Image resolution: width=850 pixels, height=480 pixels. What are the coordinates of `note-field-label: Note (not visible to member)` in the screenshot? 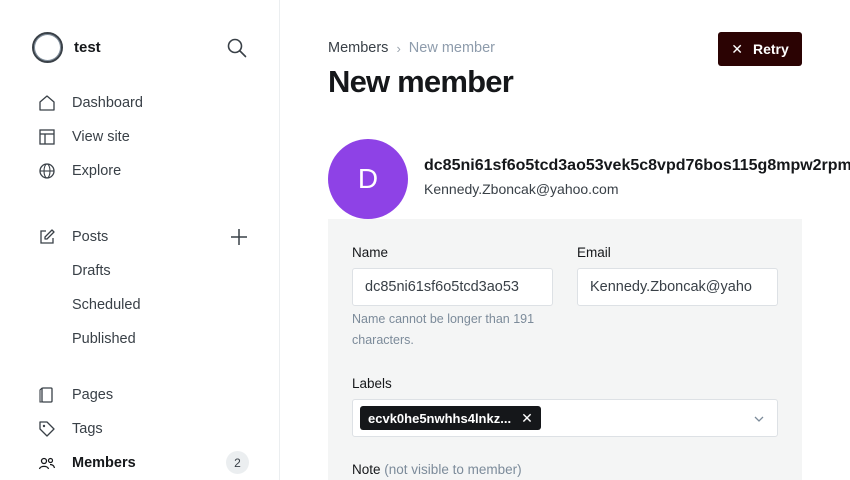 It's located at (437, 469).